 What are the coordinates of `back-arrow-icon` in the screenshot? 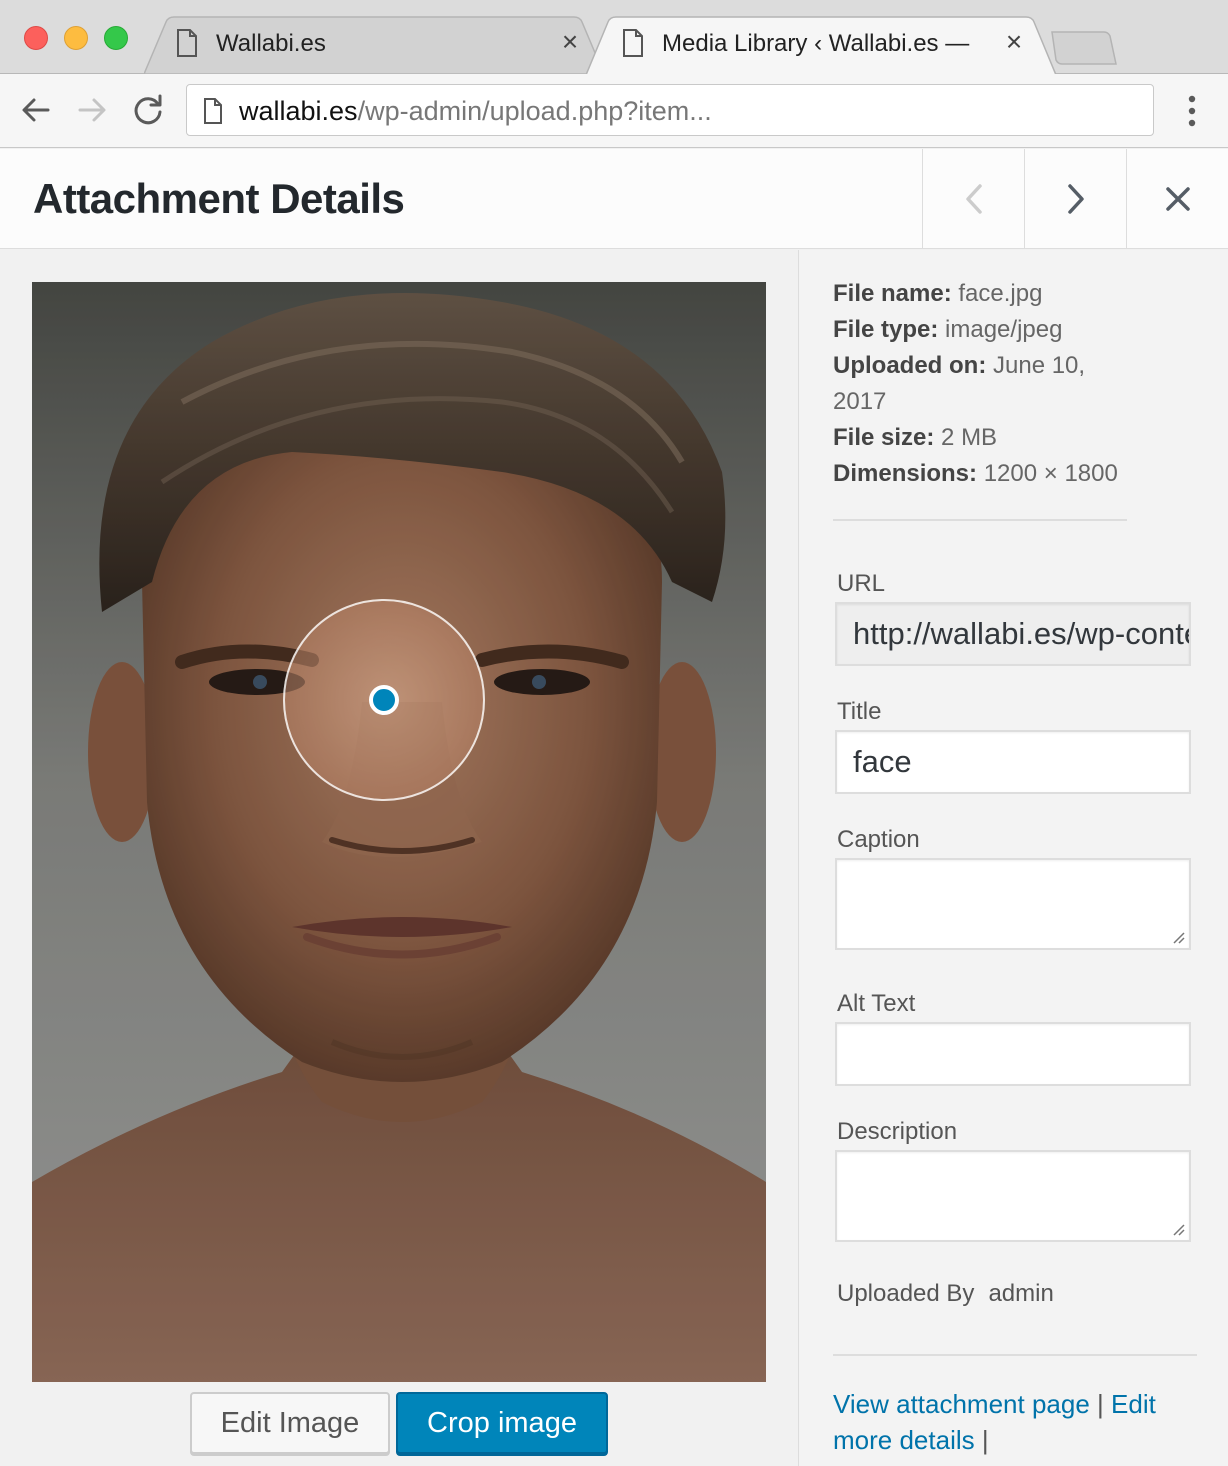 It's located at (36, 110).